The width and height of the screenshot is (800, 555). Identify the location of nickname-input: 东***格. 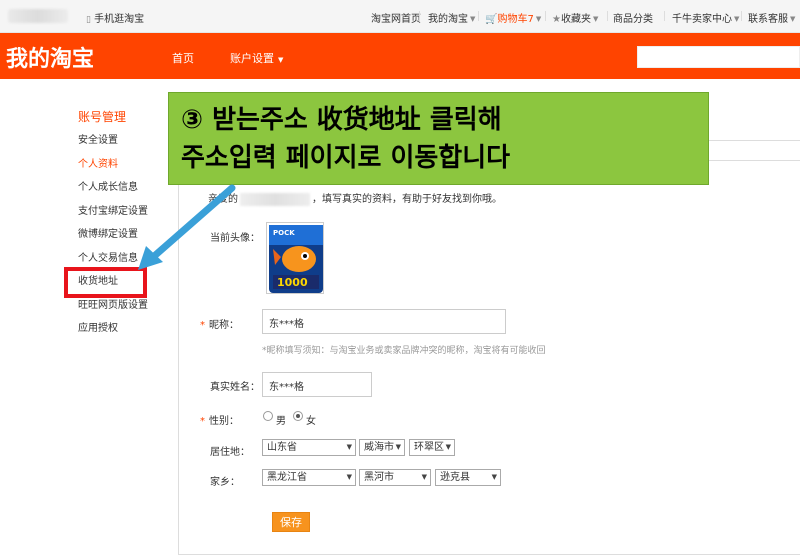
(384, 321).